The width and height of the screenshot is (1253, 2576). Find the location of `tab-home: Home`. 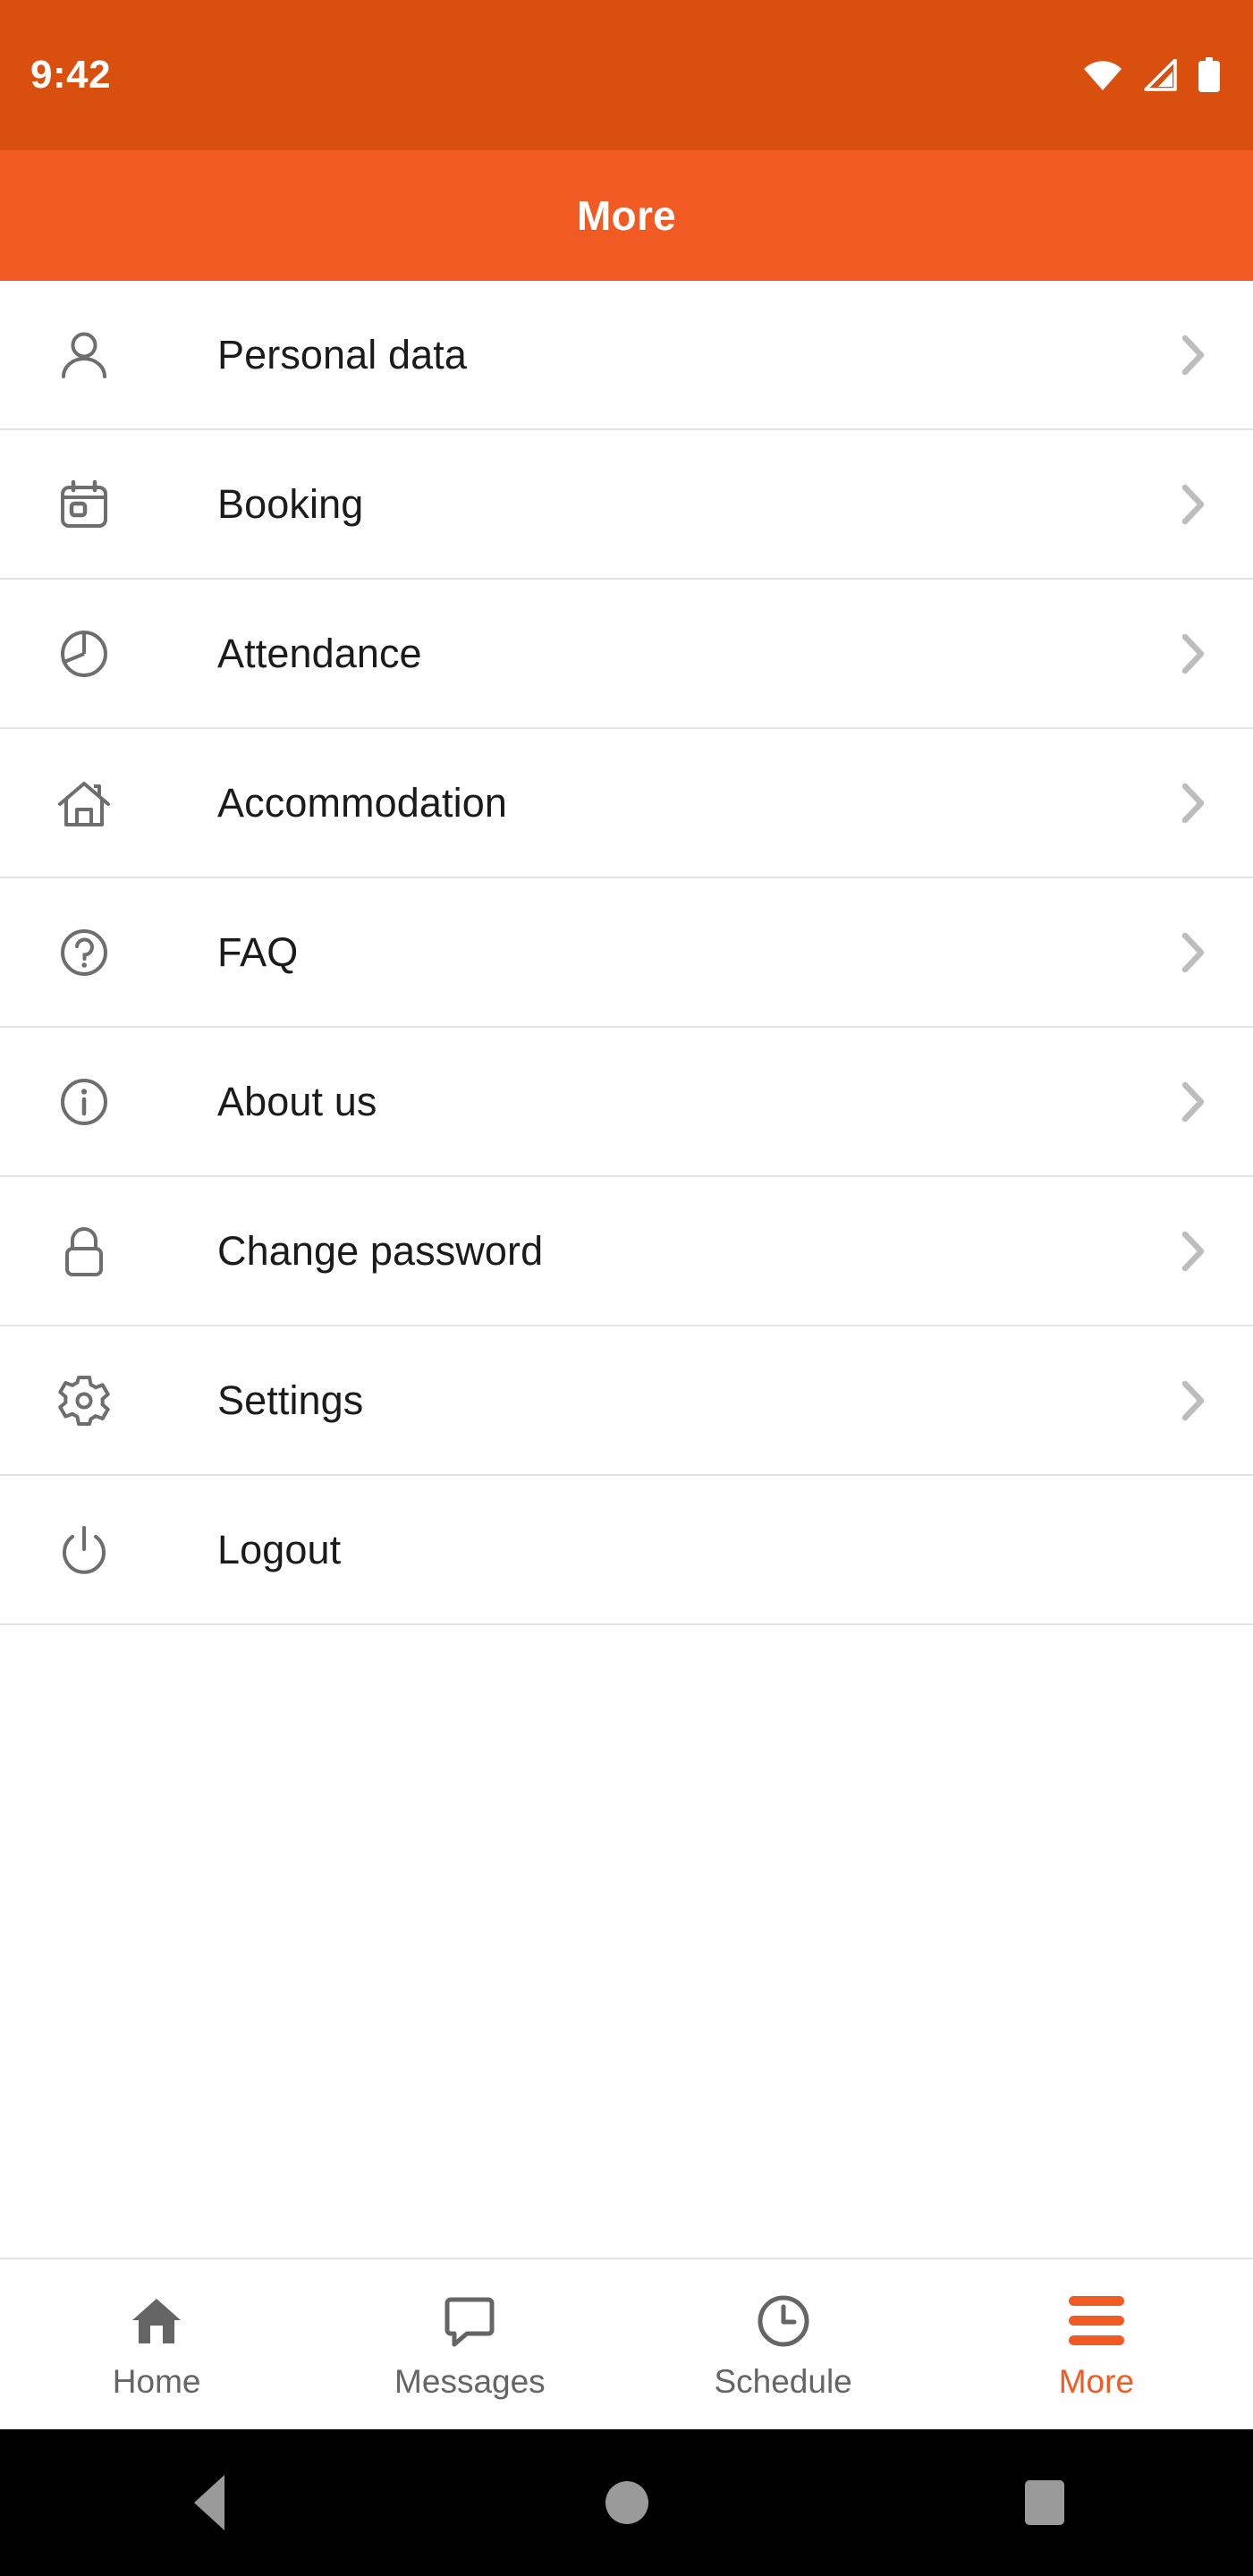

tab-home: Home is located at coordinates (156, 2344).